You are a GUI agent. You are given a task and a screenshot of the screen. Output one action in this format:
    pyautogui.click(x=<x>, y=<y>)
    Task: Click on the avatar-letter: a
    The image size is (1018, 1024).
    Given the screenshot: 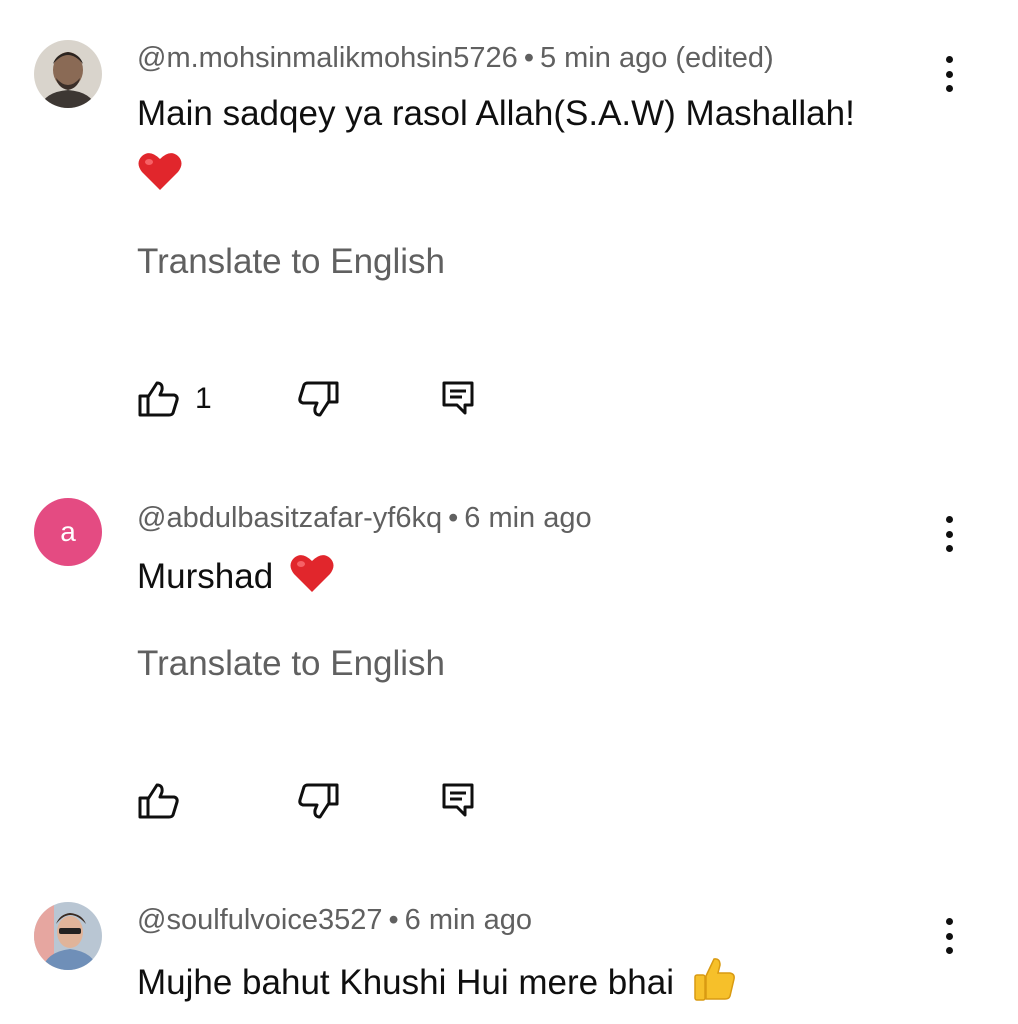 What is the action you would take?
    pyautogui.click(x=68, y=531)
    